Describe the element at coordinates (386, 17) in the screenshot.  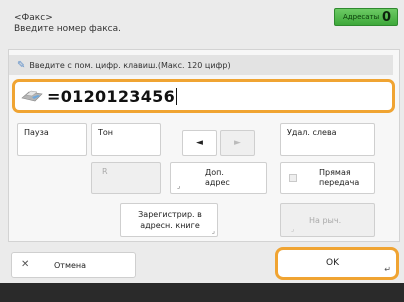
I see `recipients-count: 0` at that location.